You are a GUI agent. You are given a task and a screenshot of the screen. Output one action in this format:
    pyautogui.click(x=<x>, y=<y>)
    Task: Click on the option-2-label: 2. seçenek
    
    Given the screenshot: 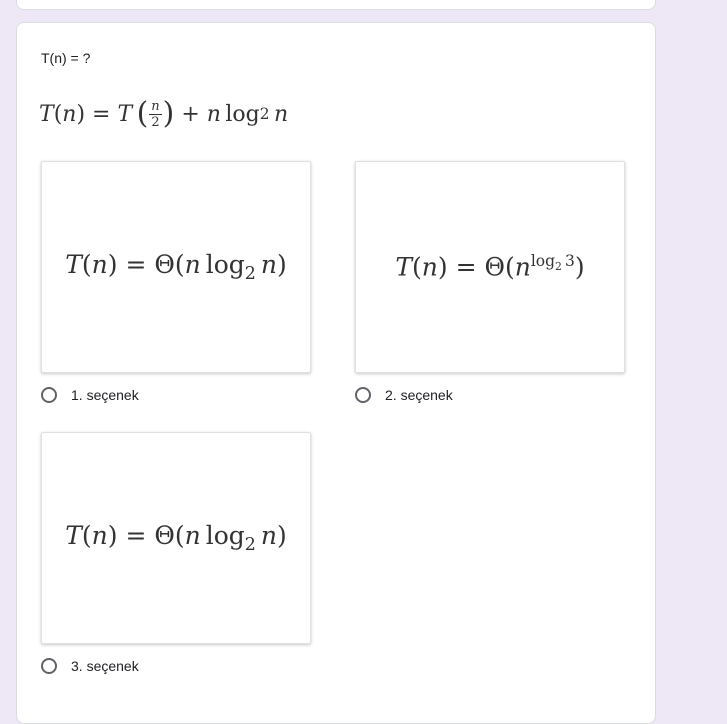 What is the action you would take?
    pyautogui.click(x=419, y=395)
    